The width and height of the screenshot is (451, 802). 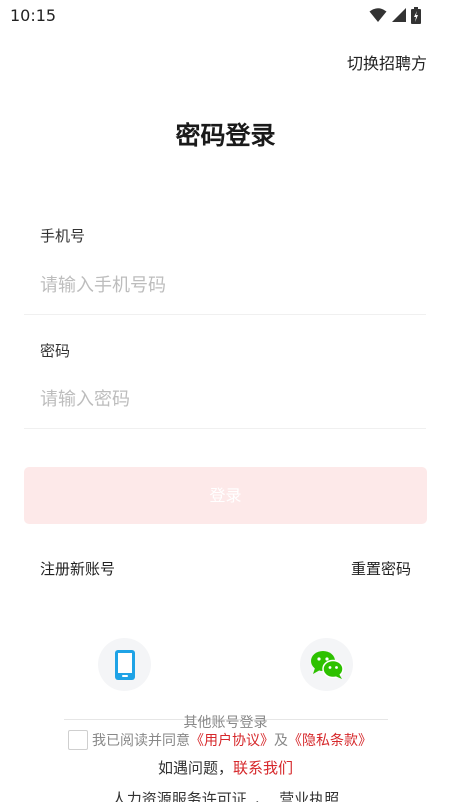 I want to click on user-agreement-link: 《用户协议》, so click(x=232, y=740).